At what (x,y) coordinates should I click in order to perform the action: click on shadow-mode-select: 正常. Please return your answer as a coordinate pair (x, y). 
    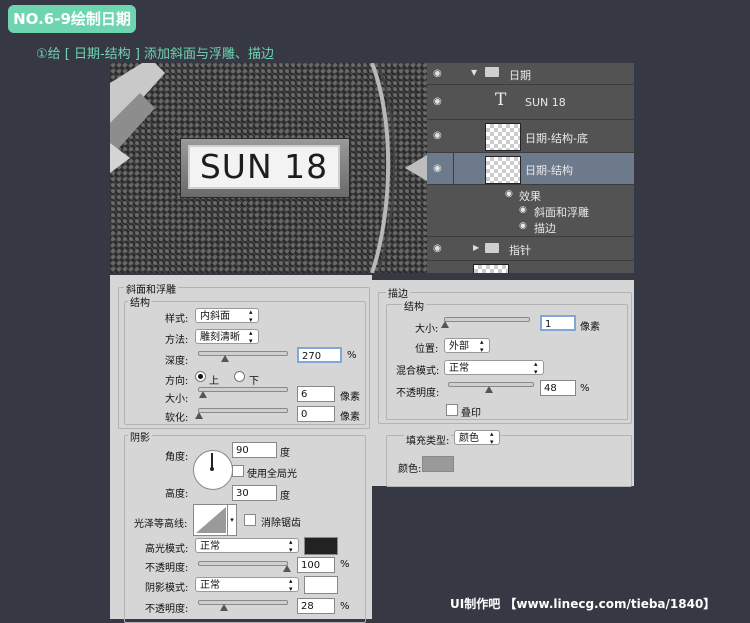
    Looking at the image, I should click on (247, 585).